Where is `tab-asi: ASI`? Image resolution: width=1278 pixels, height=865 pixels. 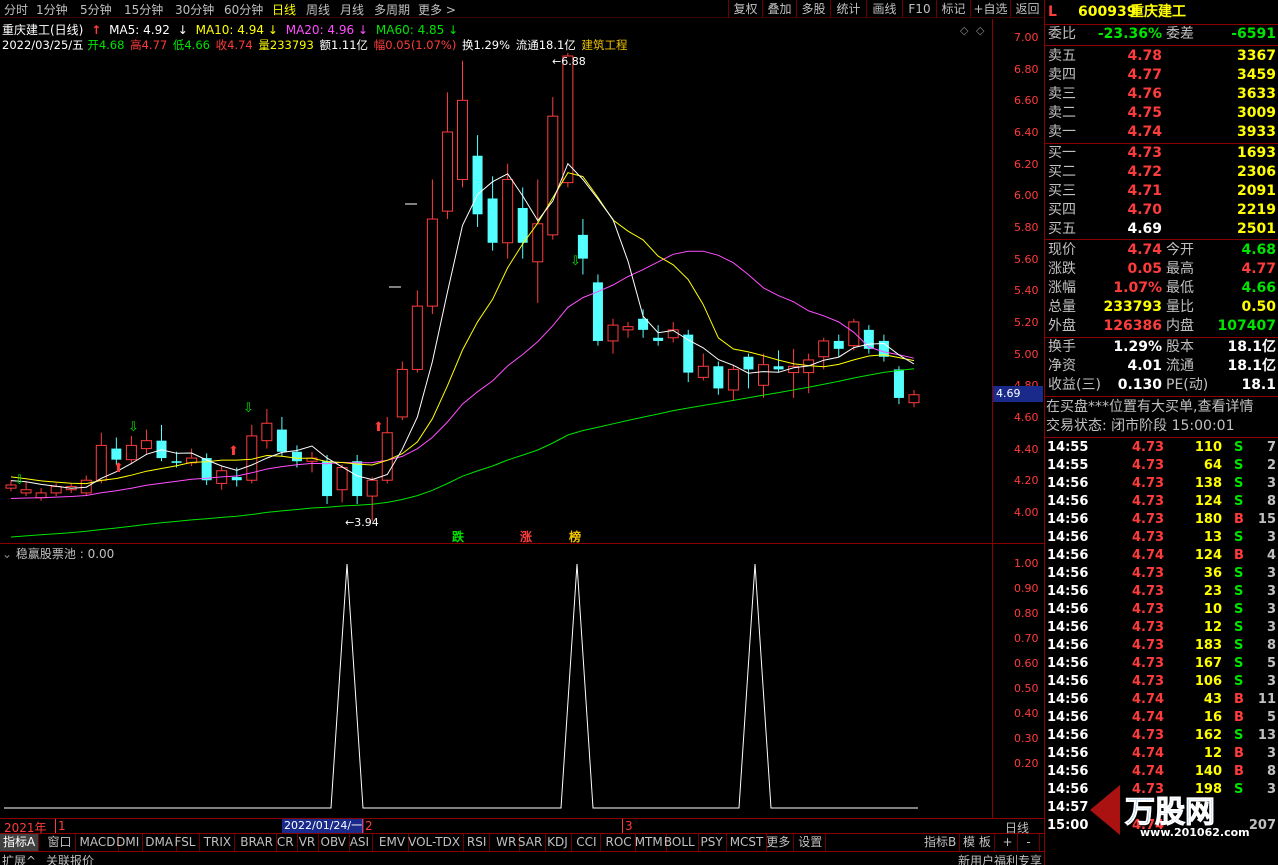 tab-asi: ASI is located at coordinates (360, 842).